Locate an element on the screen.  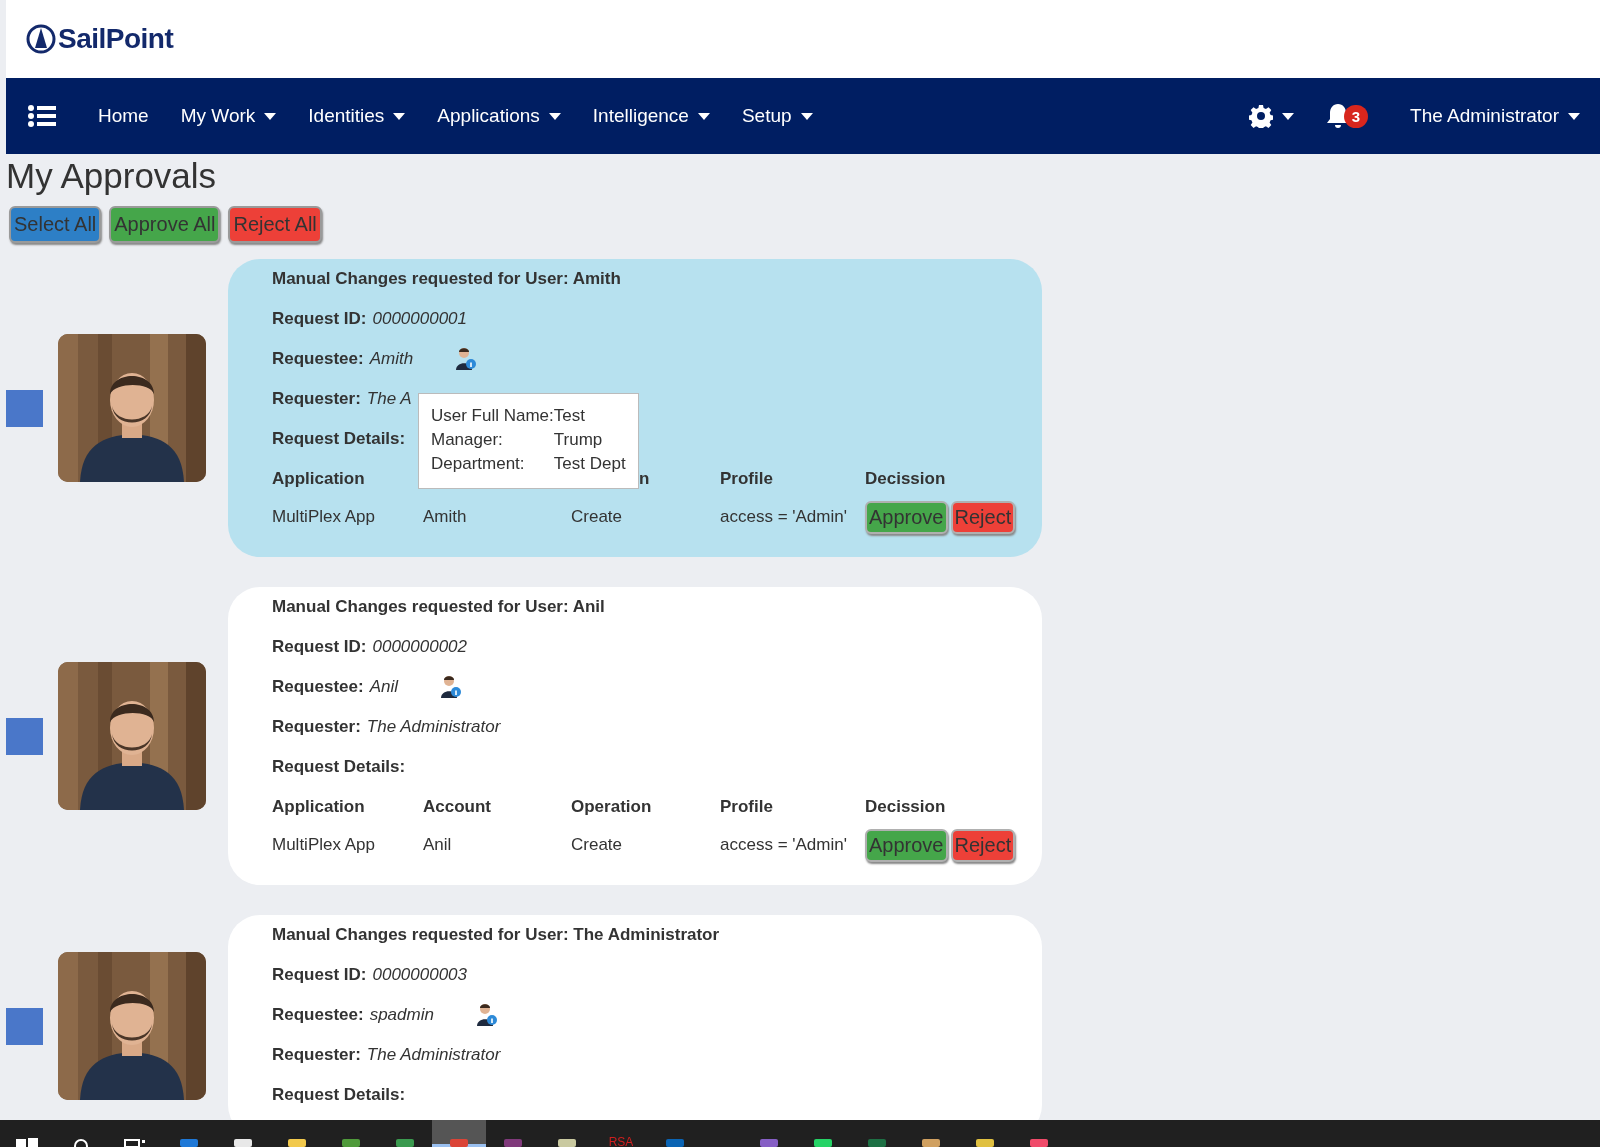
settings-icon is located at coordinates (1260, 116).